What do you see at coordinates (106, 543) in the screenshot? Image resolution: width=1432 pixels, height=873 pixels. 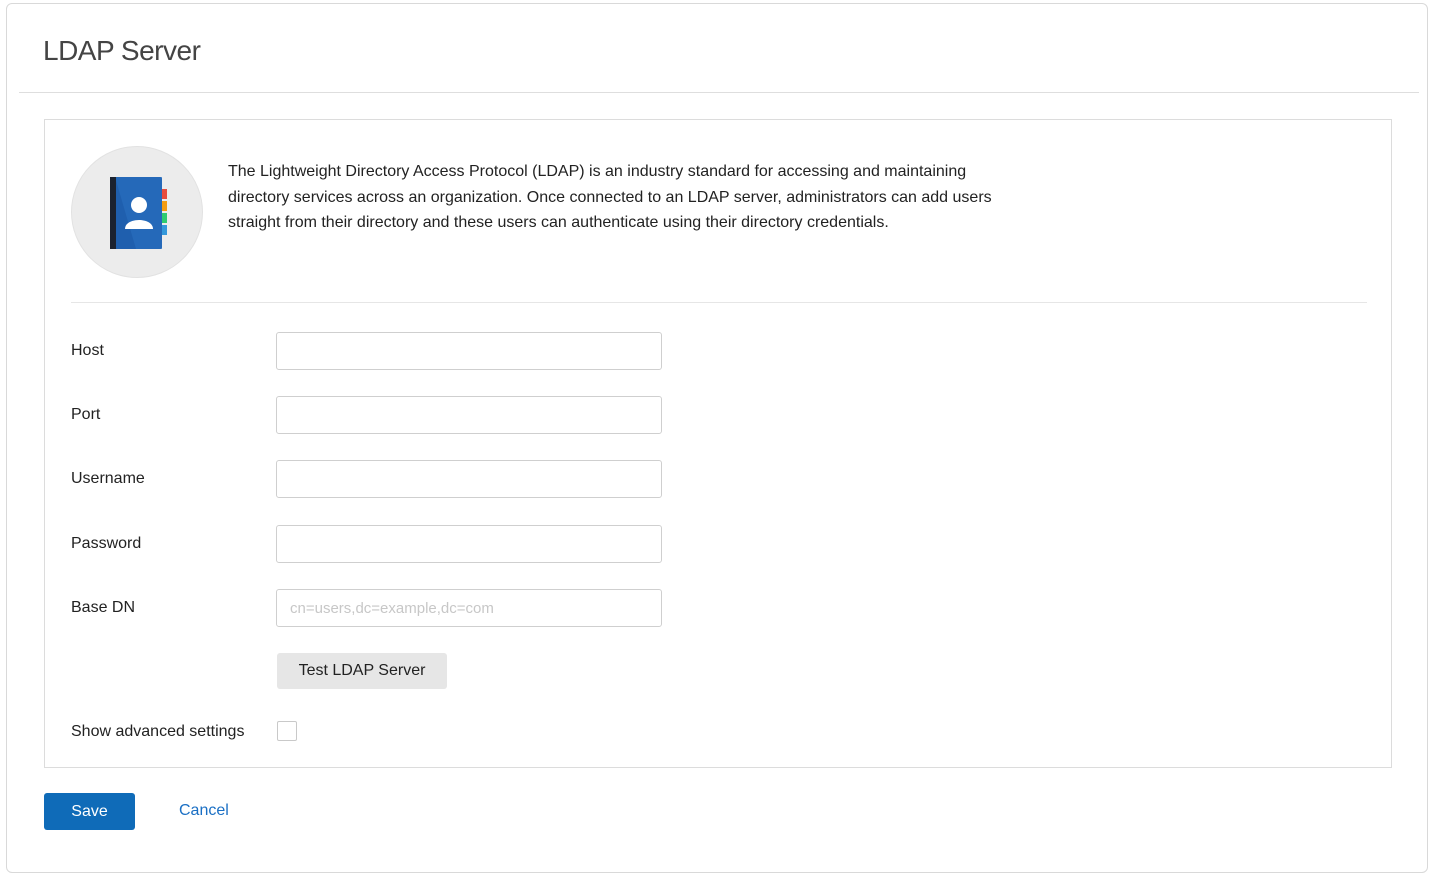 I see `password-label: Password` at bounding box center [106, 543].